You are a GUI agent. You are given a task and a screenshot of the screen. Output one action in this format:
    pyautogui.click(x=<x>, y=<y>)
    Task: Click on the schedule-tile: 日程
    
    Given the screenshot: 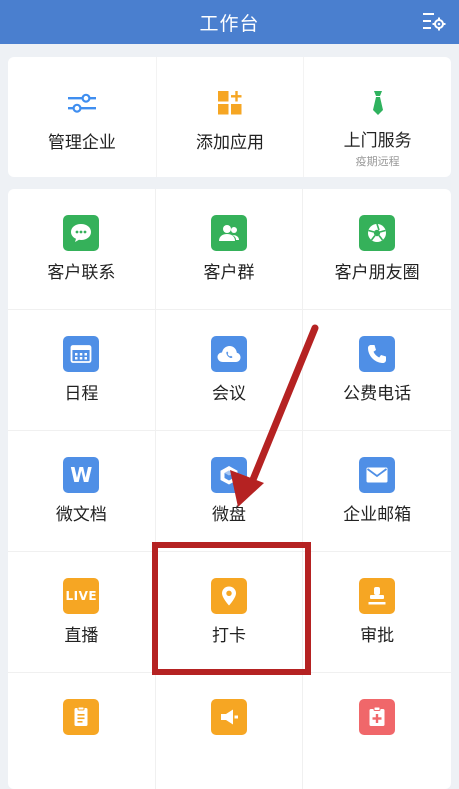 What is the action you would take?
    pyautogui.click(x=82, y=370)
    